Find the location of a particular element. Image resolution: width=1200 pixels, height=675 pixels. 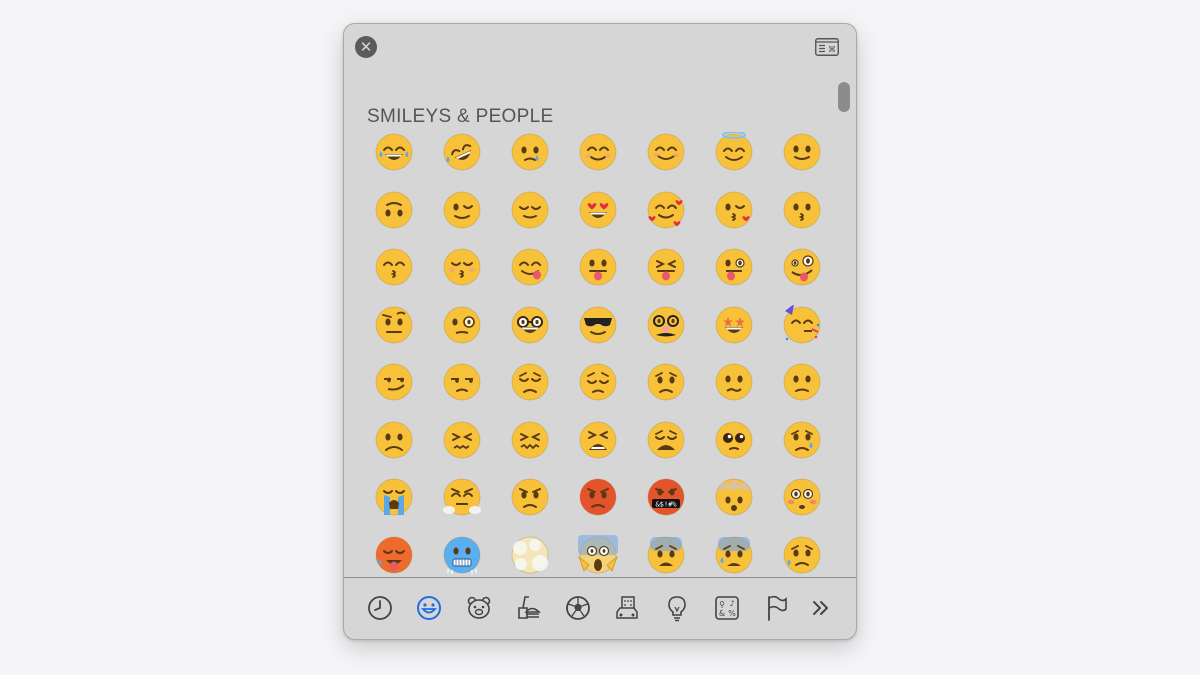

category-symbols: ⚲ ♪ &% is located at coordinates (727, 608).